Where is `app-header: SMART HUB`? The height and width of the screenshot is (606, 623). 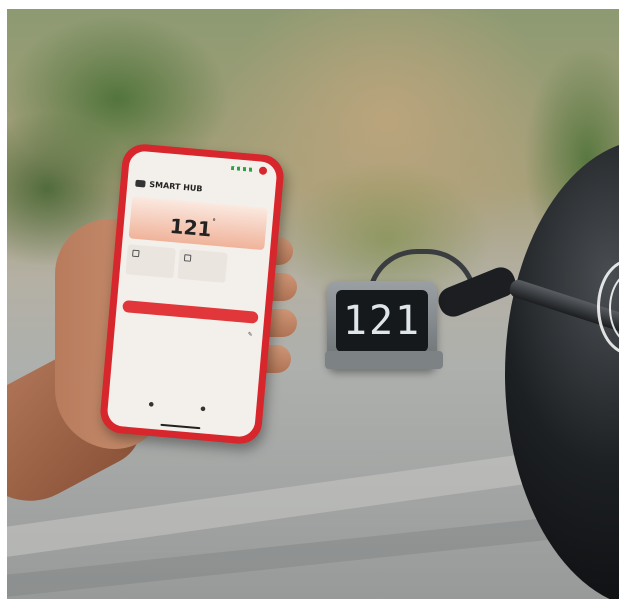 app-header: SMART HUB is located at coordinates (169, 186).